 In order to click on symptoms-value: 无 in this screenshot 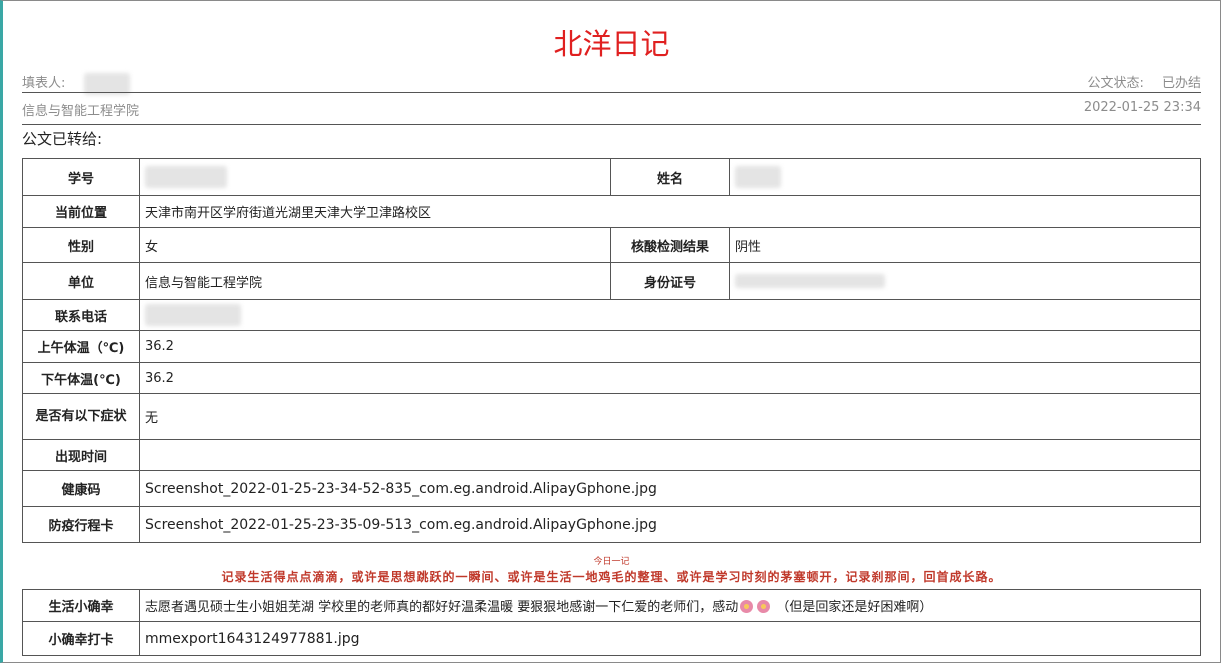, I will do `click(670, 416)`.